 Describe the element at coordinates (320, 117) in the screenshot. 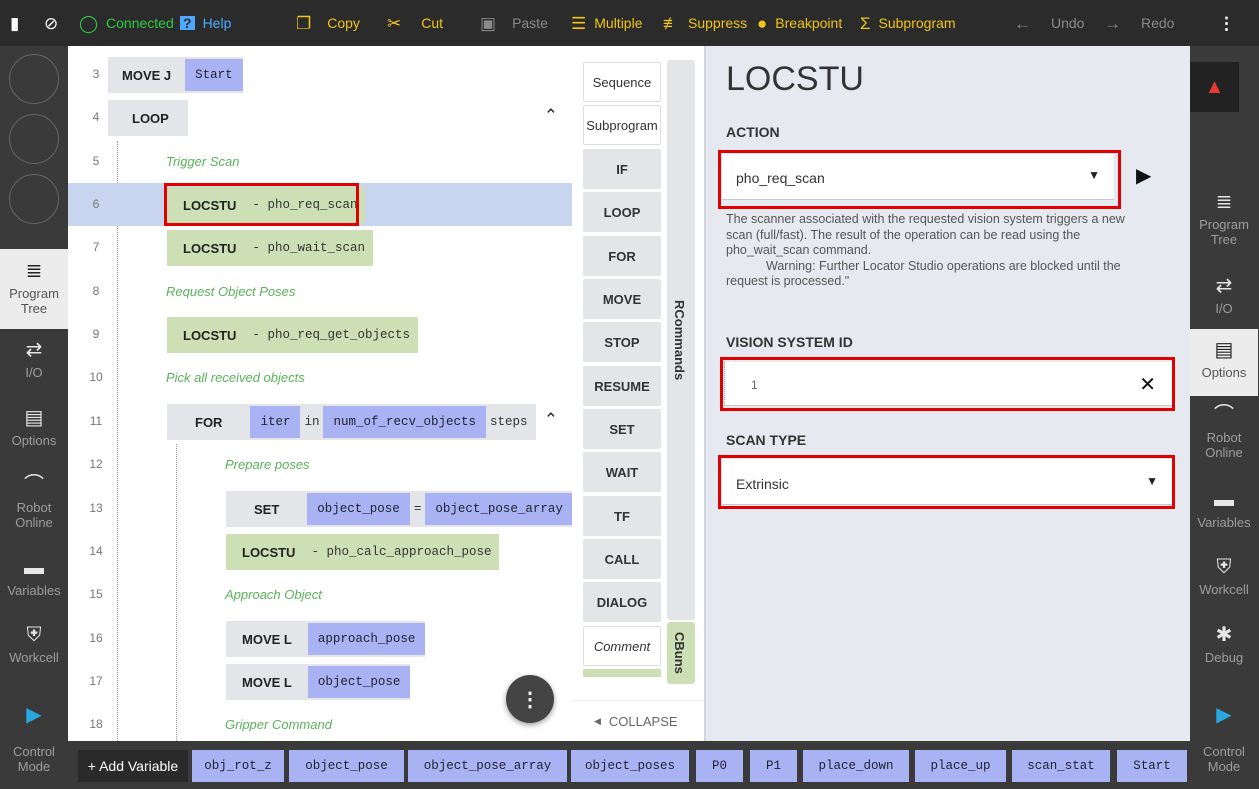

I see `tree-row: 4 LOOP ⌃` at that location.